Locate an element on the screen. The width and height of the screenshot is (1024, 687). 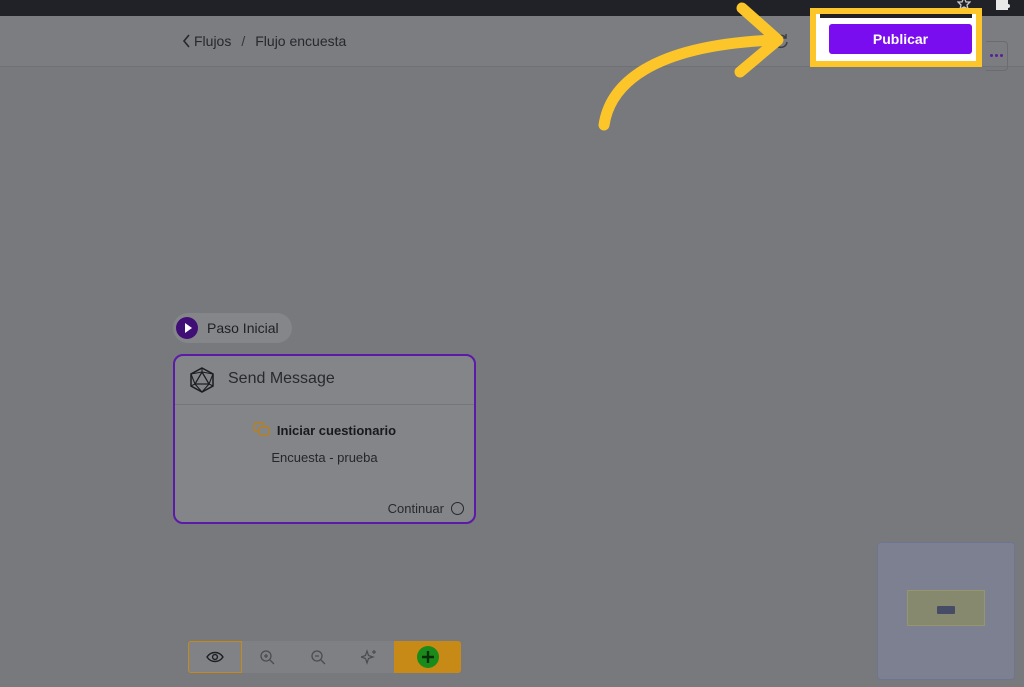
output-handle-icon is located at coordinates (457, 508).